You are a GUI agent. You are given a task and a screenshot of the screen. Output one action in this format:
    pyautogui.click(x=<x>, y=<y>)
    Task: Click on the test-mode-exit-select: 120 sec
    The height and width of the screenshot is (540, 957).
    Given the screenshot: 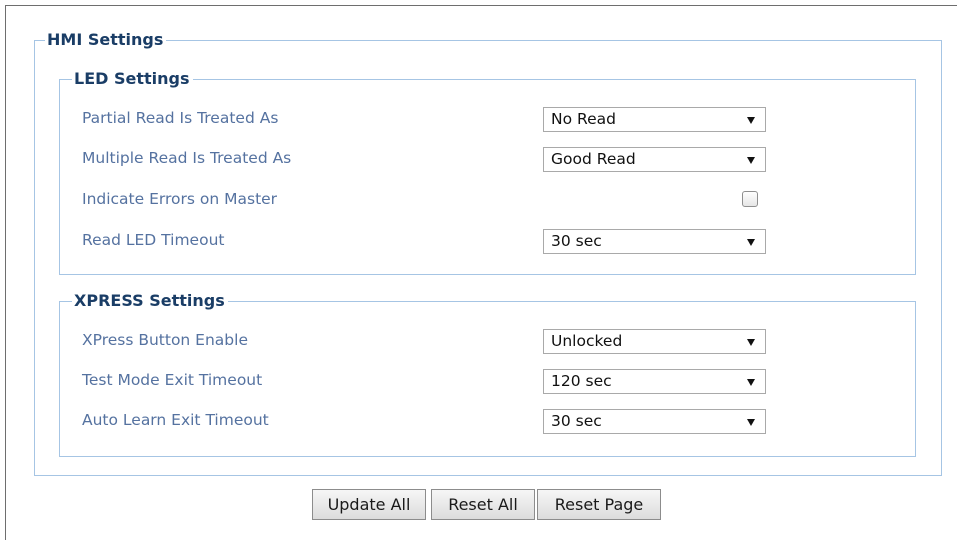 What is the action you would take?
    pyautogui.click(x=654, y=381)
    